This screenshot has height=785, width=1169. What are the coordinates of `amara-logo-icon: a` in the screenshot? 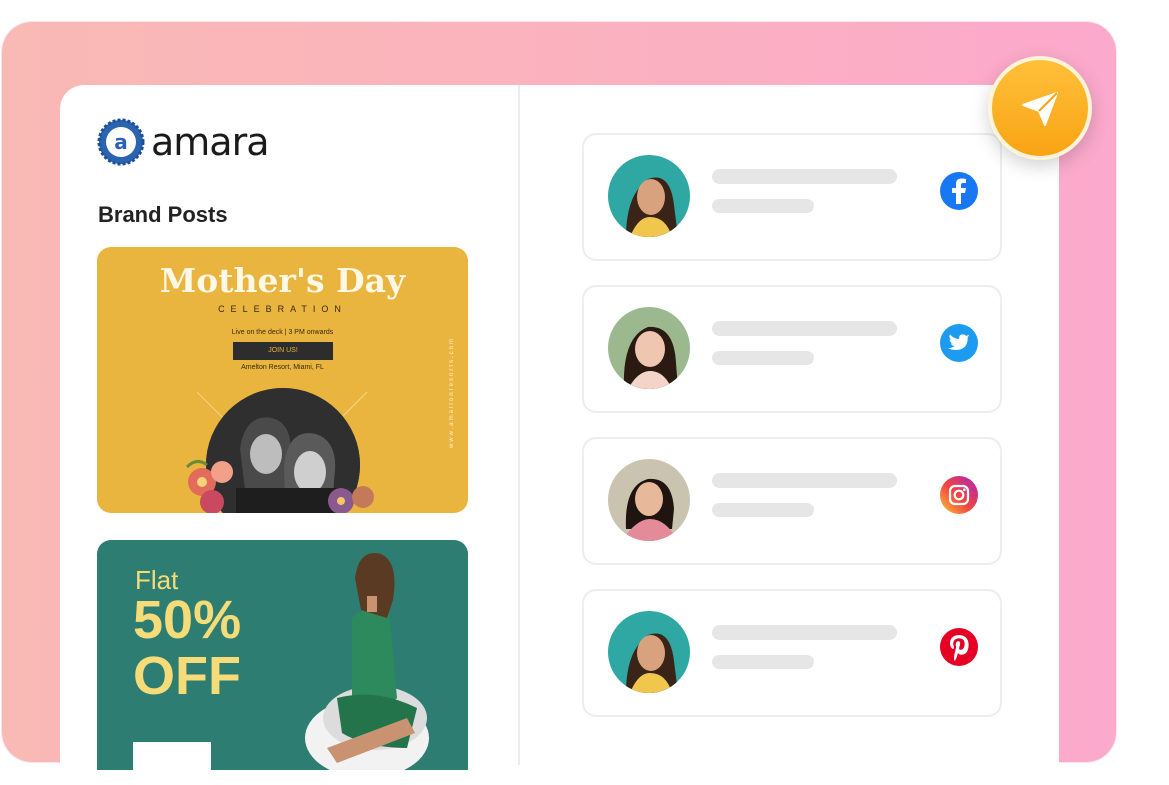 It's located at (121, 142).